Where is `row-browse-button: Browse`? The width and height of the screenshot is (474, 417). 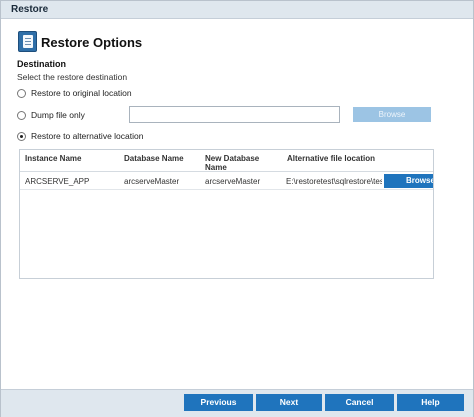 row-browse-button: Browse is located at coordinates (408, 181).